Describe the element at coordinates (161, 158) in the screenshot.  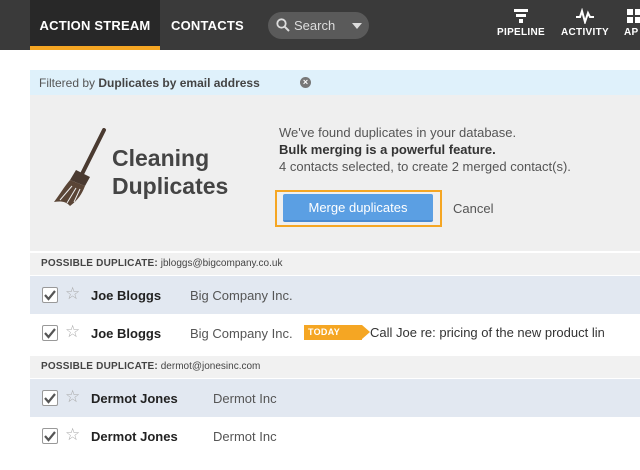
I see `panel-title-line1: Cleaning` at that location.